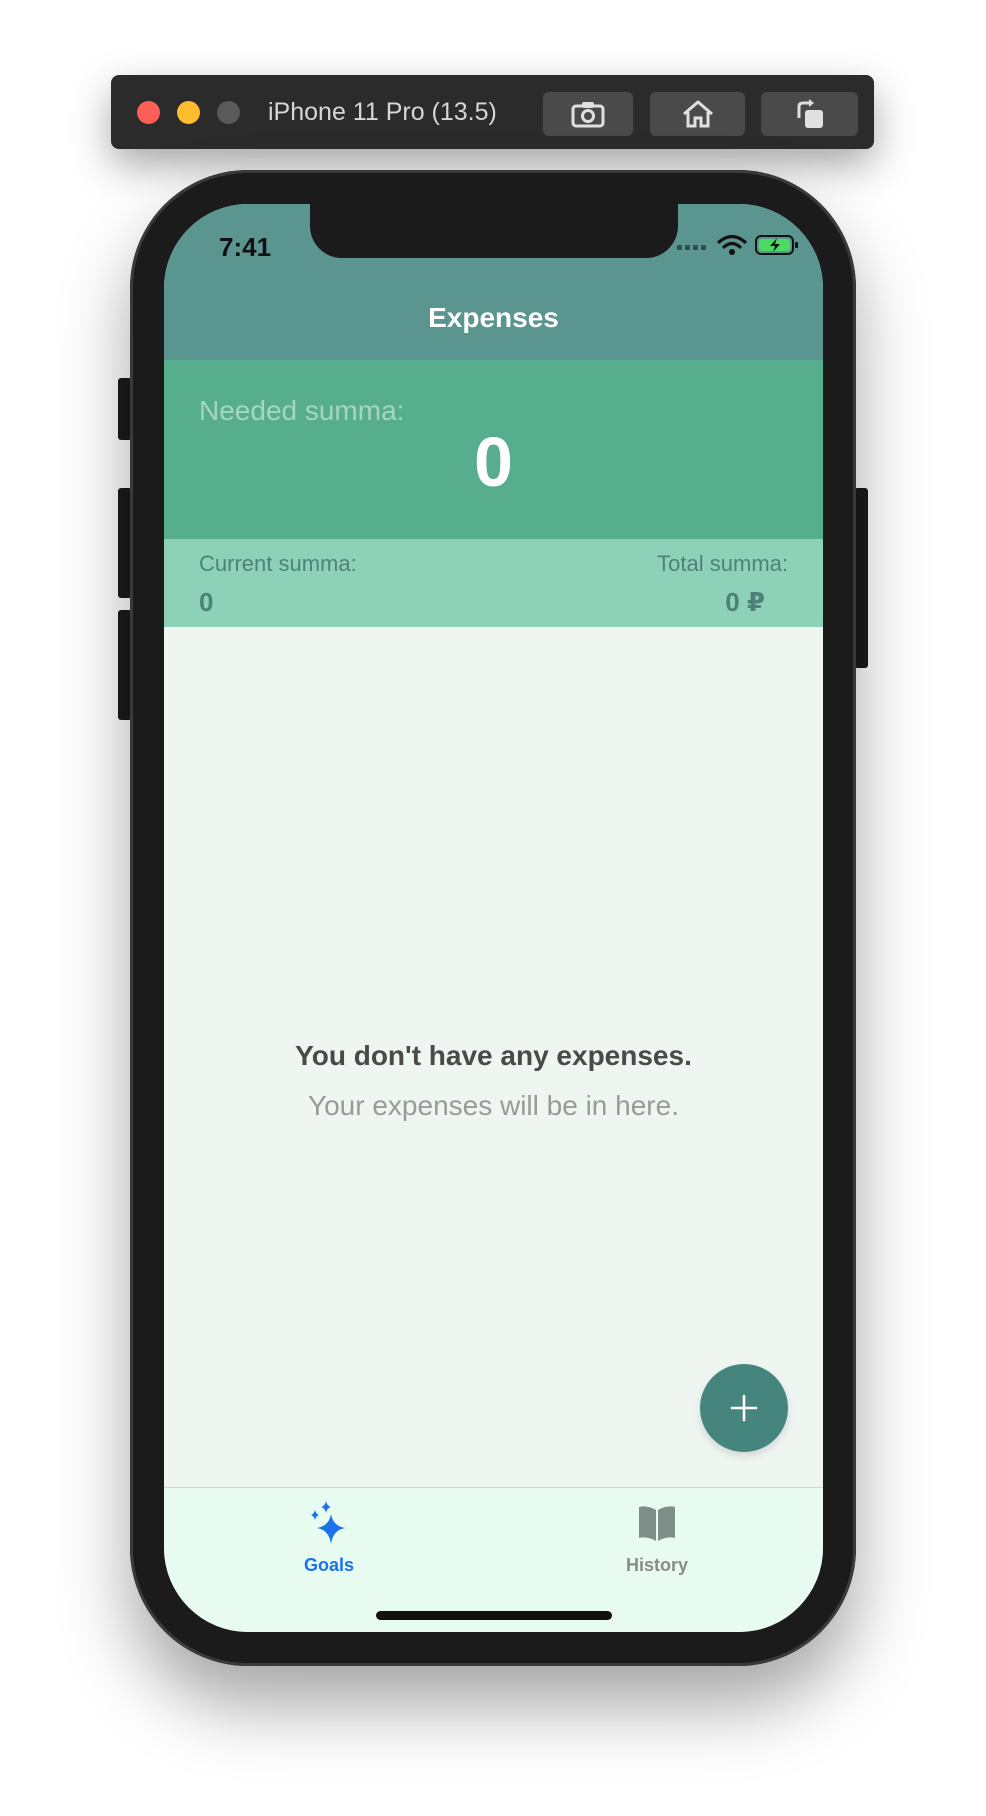  I want to click on screenshot-icon, so click(588, 115).